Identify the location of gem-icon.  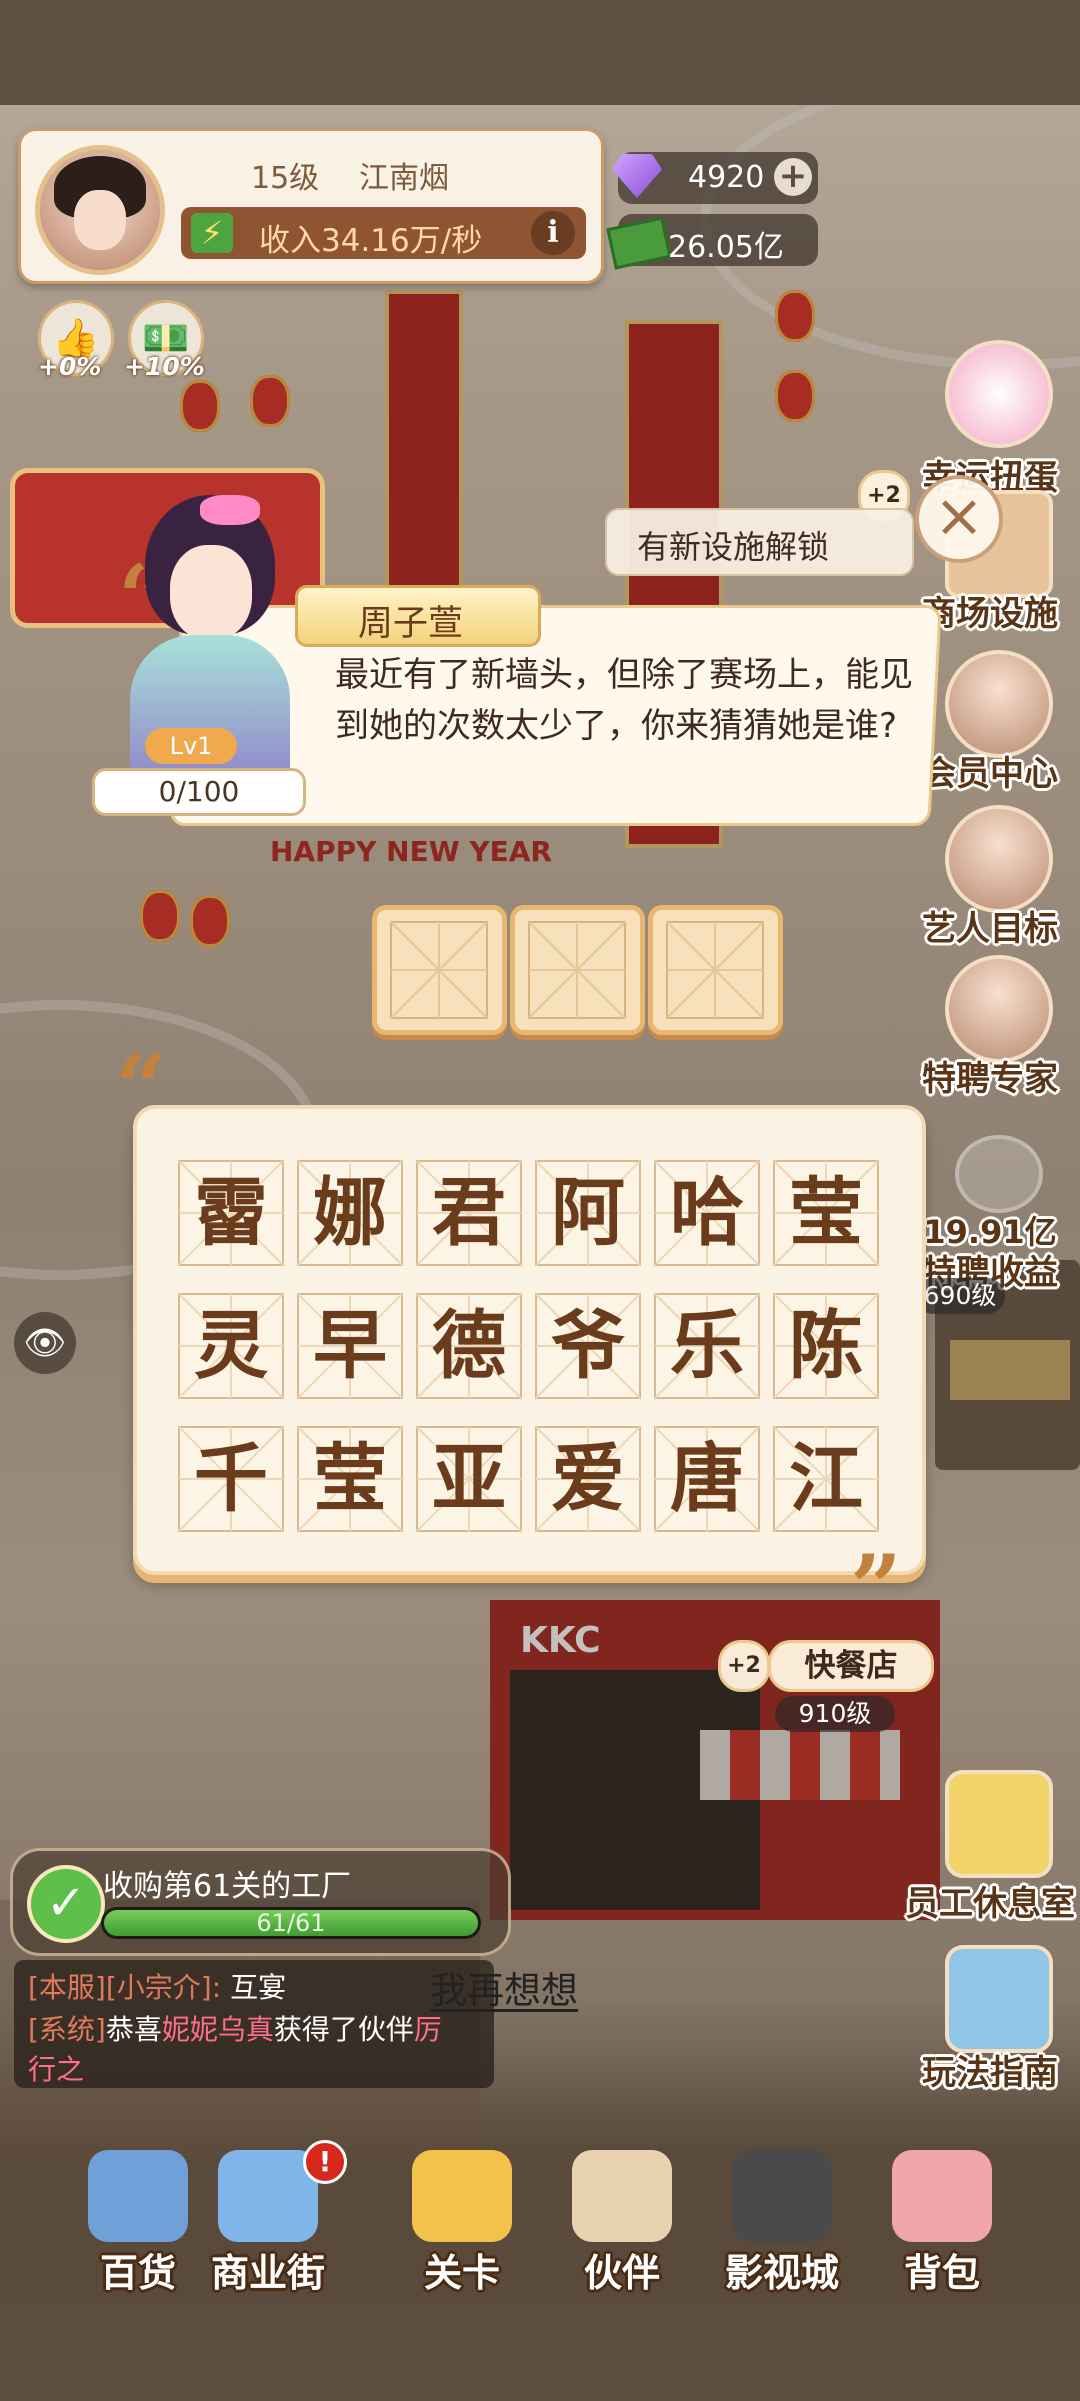
(637, 176).